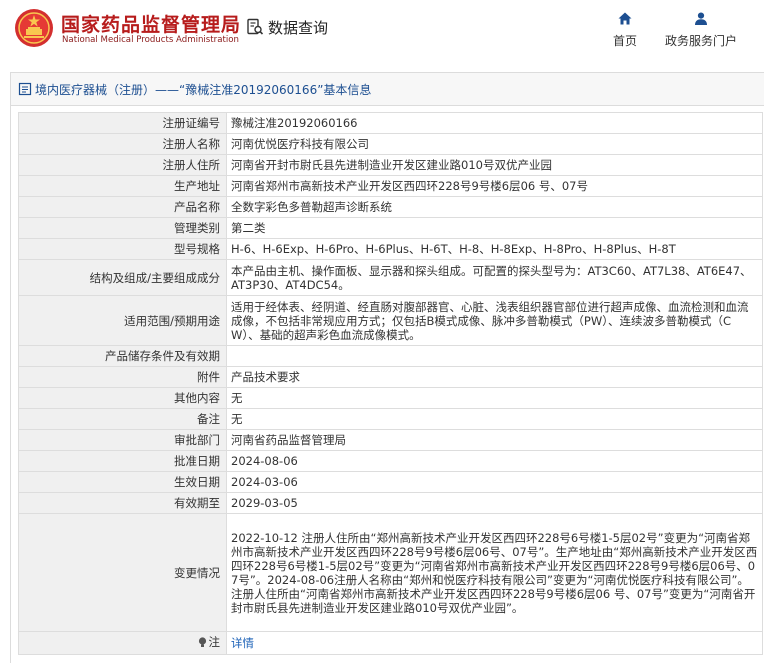 The height and width of the screenshot is (663, 764). Describe the element at coordinates (151, 25) in the screenshot. I see `site-title: 国家药品监督管理局` at that location.